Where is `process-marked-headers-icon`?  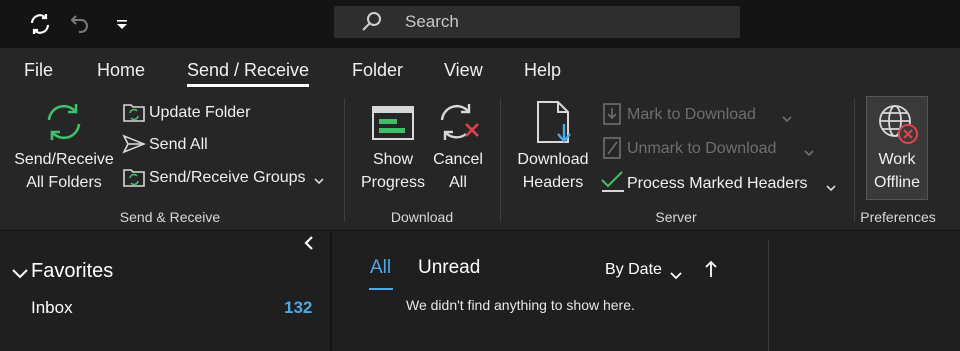
process-marked-headers-icon is located at coordinates (613, 184).